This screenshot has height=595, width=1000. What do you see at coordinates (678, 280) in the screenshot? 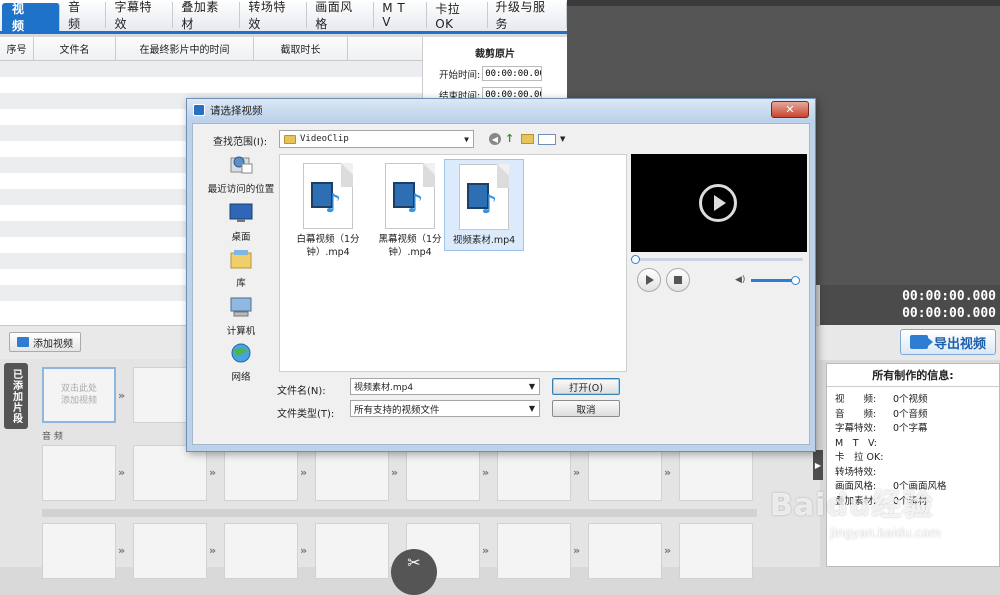
I see `preview-stop-button` at bounding box center [678, 280].